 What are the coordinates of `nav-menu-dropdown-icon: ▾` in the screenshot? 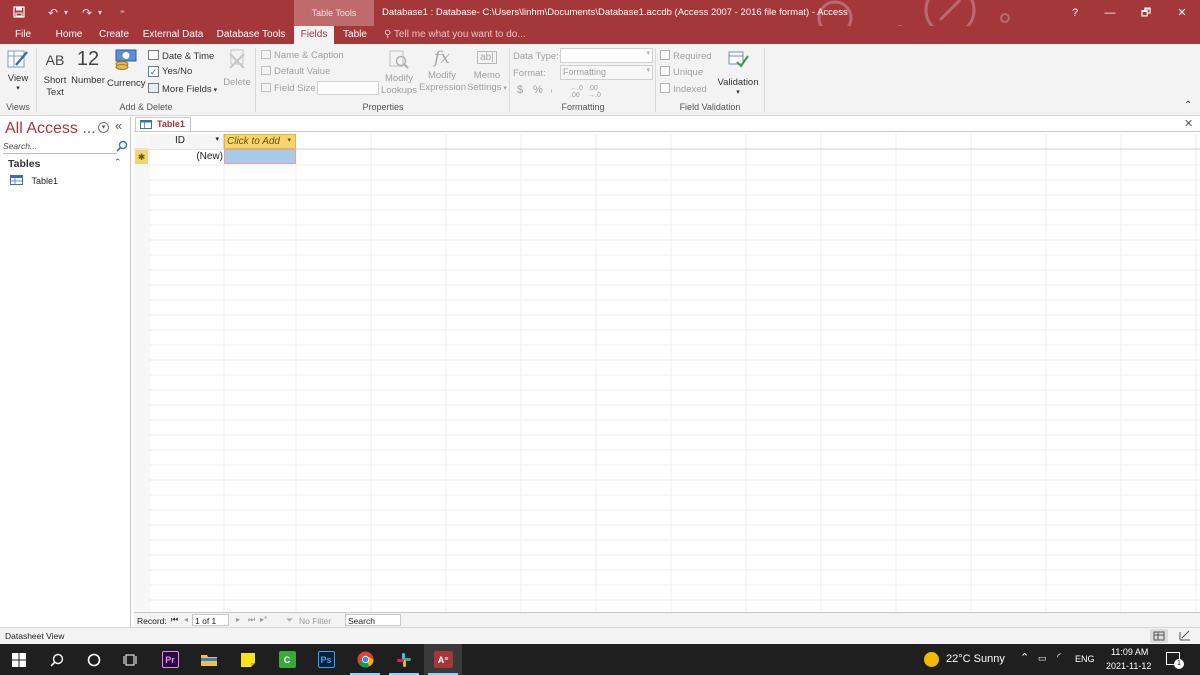 It's located at (103, 127).